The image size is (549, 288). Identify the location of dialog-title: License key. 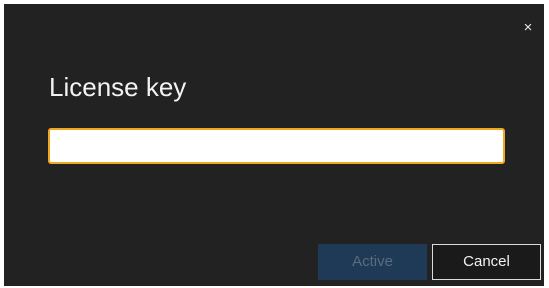
(118, 87).